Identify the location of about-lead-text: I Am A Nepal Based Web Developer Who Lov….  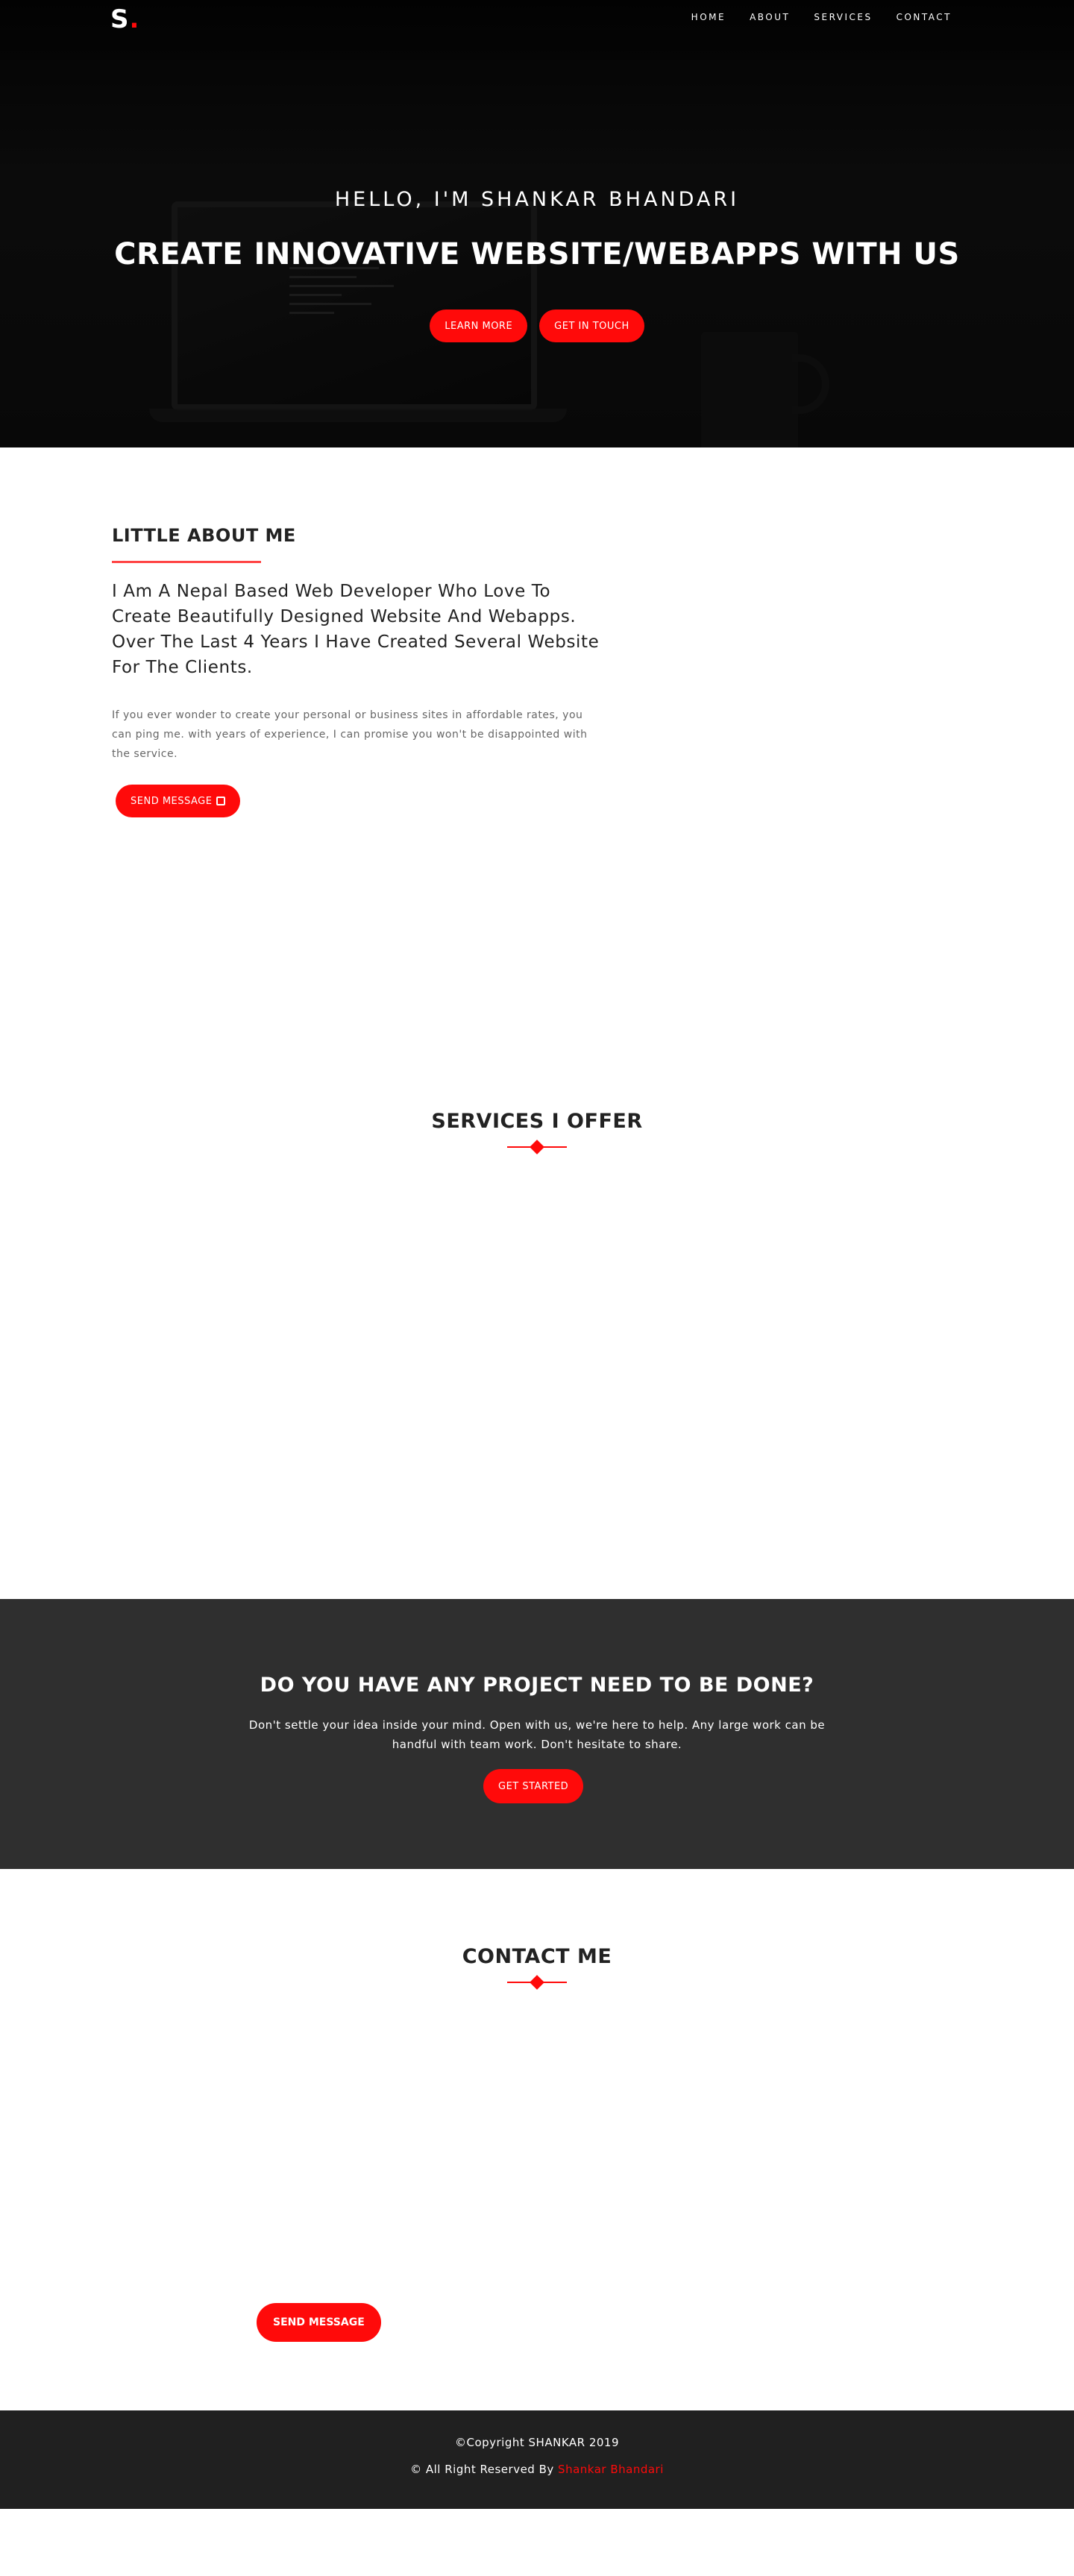
(356, 630).